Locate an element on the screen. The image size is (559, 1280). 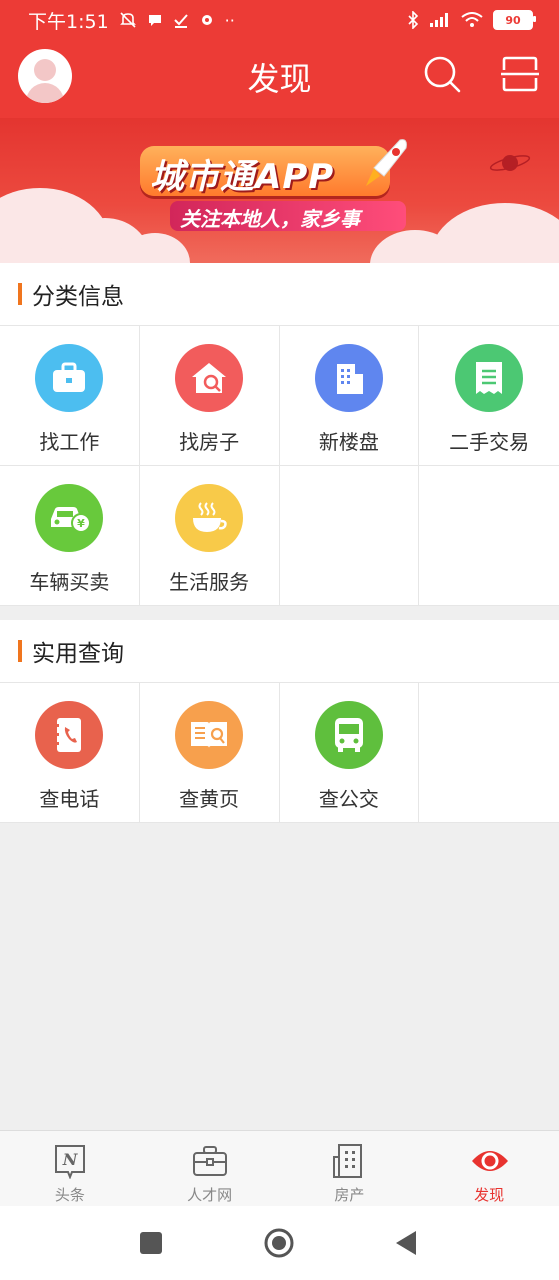
news-icon: N is located at coordinates (69, 1162).